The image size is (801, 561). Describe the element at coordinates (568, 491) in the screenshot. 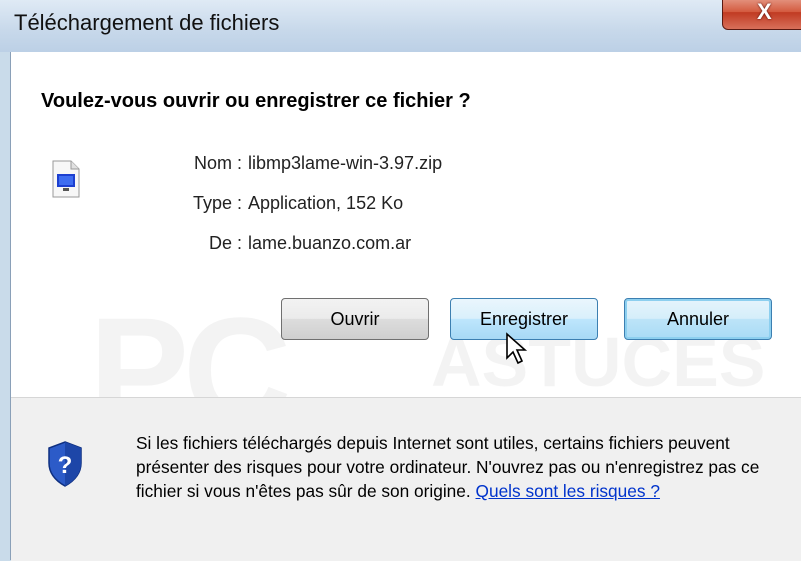

I see `risks-link: Quels sont les risques ?` at that location.